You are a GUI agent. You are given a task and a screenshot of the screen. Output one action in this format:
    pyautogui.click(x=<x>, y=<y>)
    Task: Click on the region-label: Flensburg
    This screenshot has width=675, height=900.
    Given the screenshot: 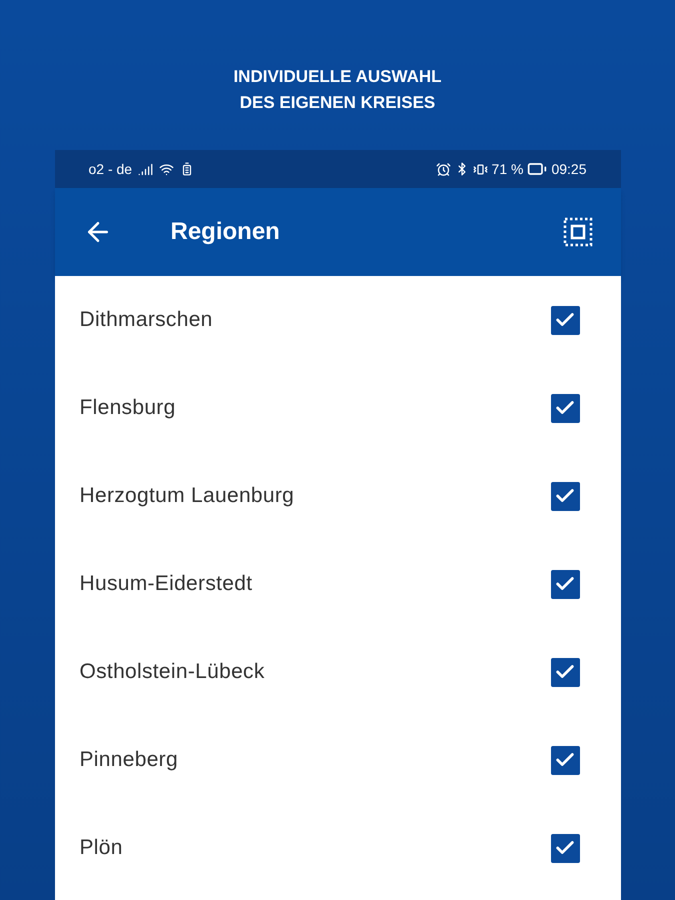 What is the action you would take?
    pyautogui.click(x=128, y=408)
    